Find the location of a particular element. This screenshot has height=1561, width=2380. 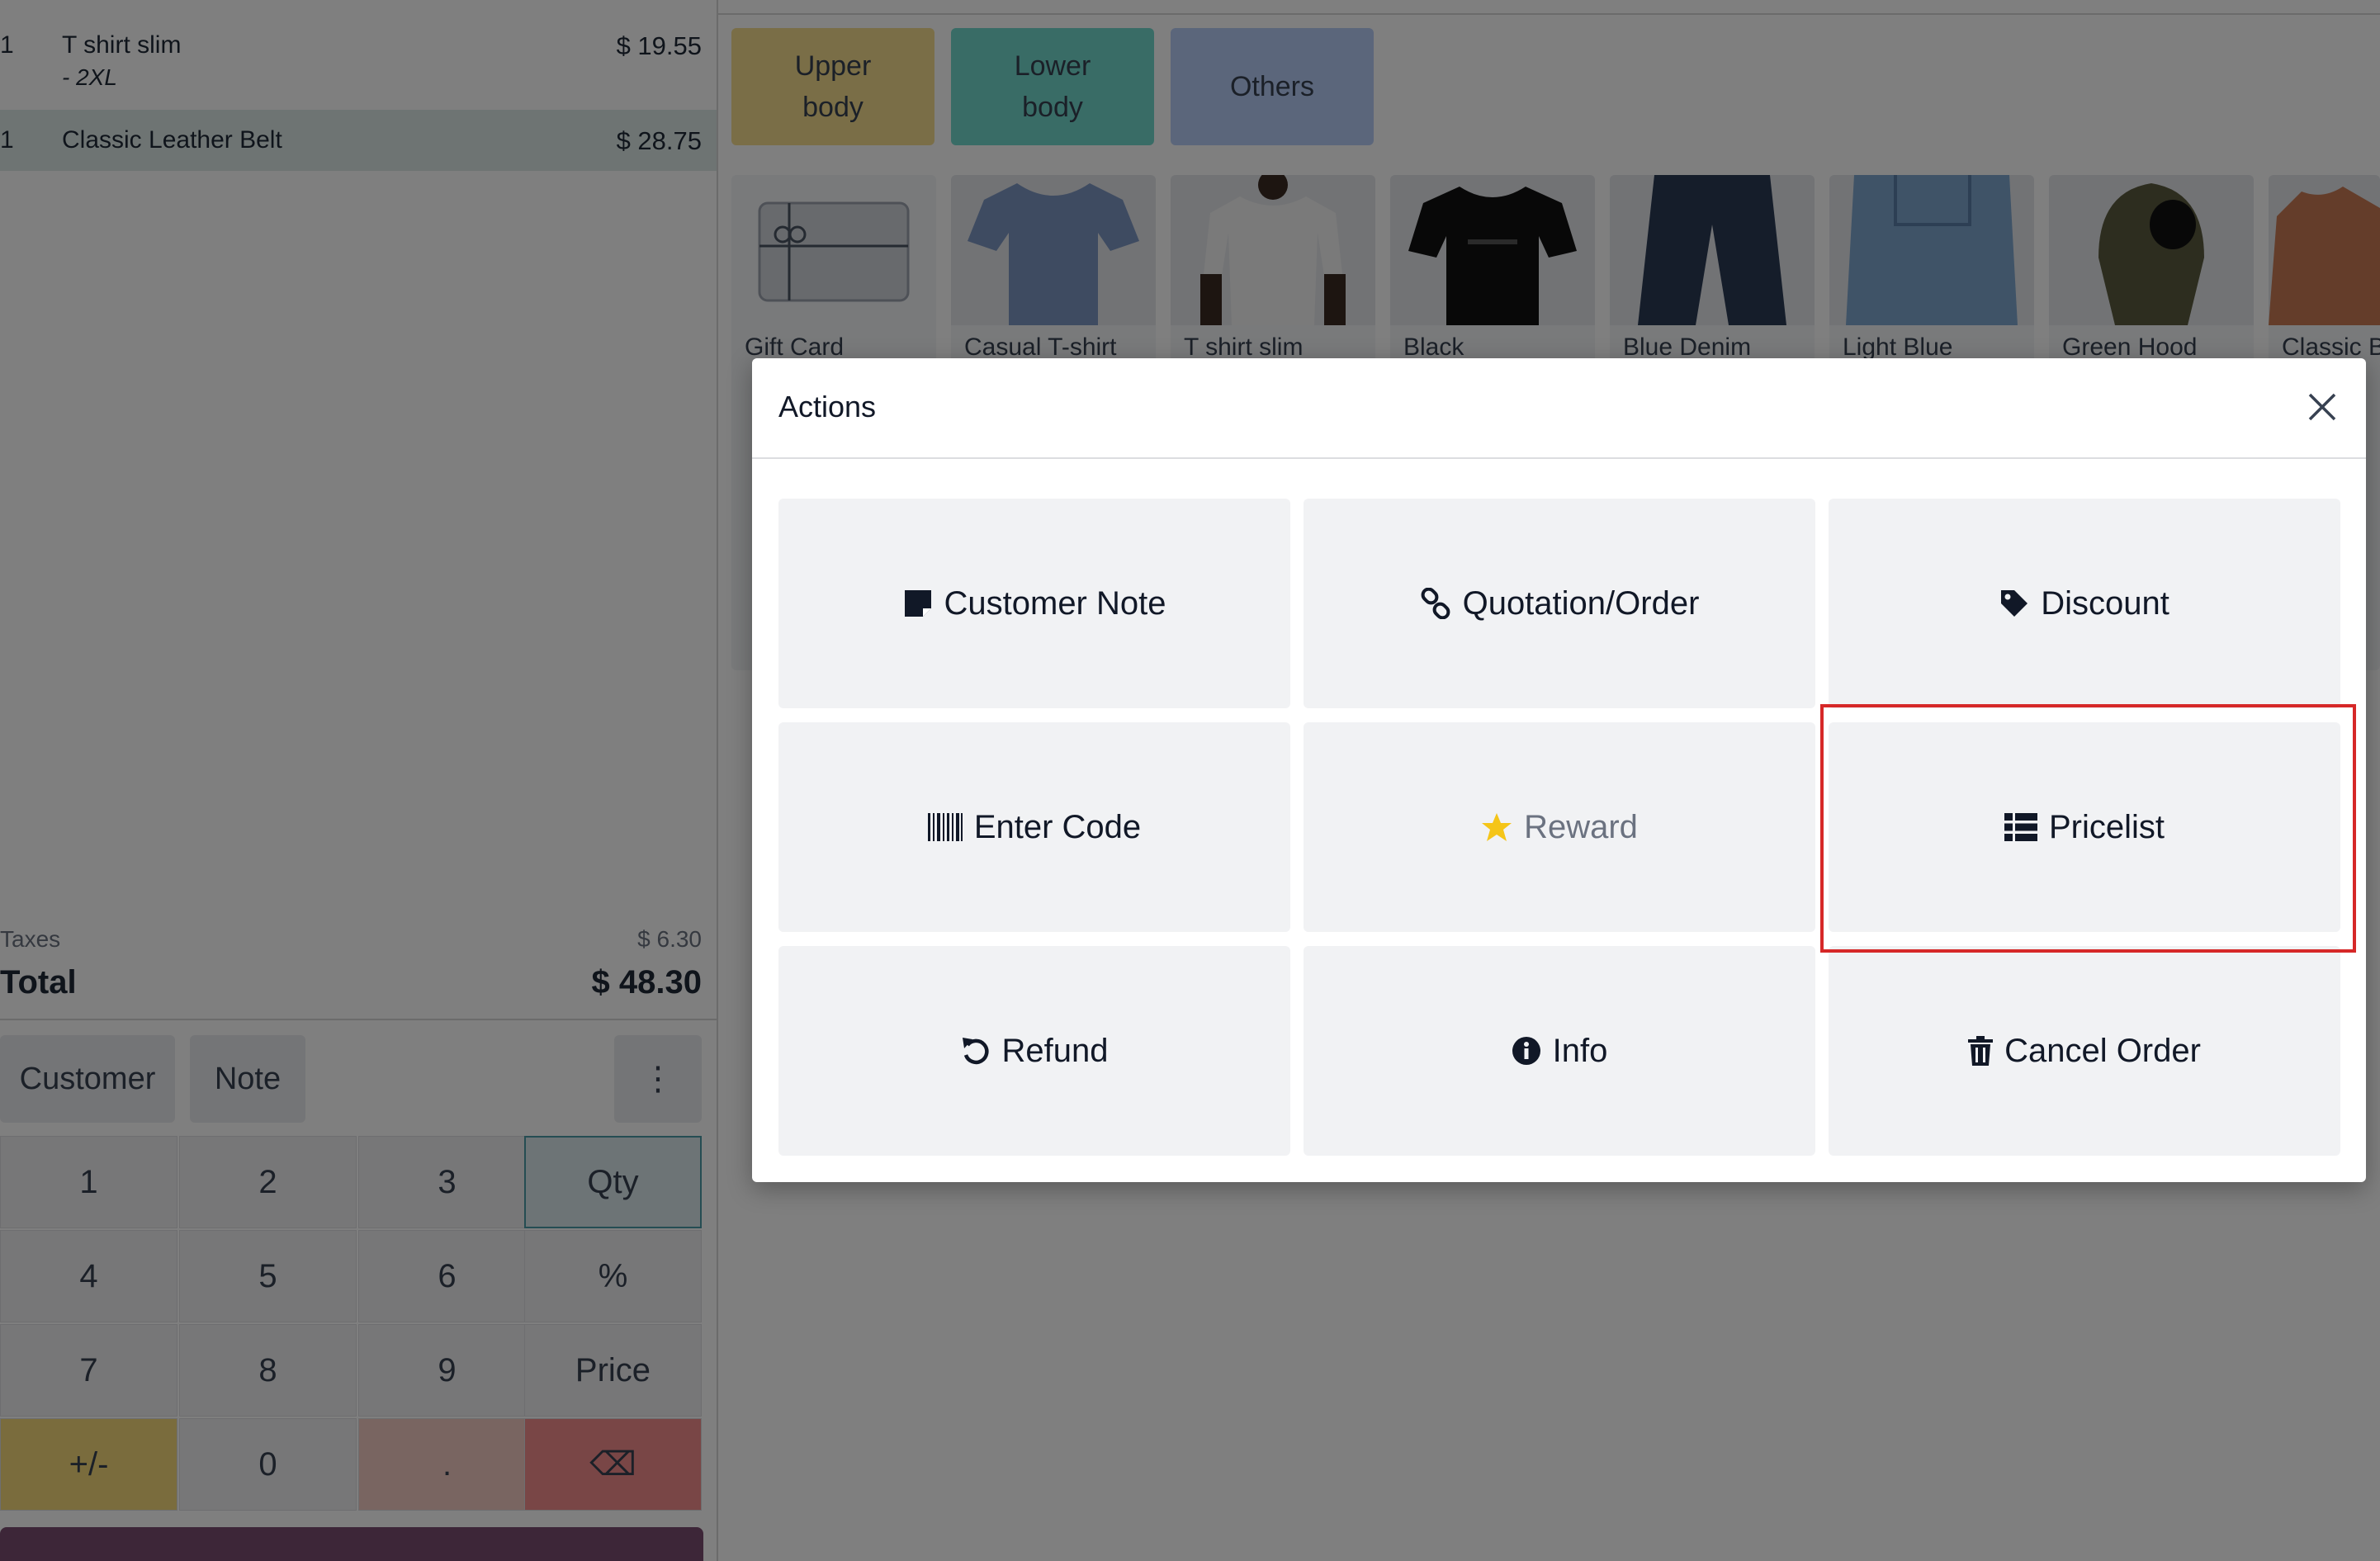

action-label: Customer Note is located at coordinates (1055, 603).